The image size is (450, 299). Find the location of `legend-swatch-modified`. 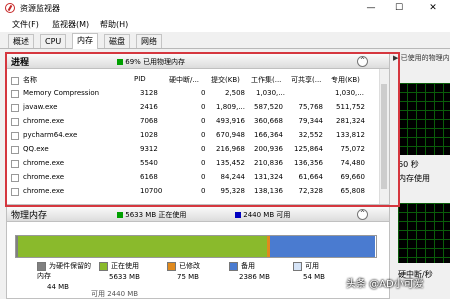

legend-swatch-modified is located at coordinates (171, 266).